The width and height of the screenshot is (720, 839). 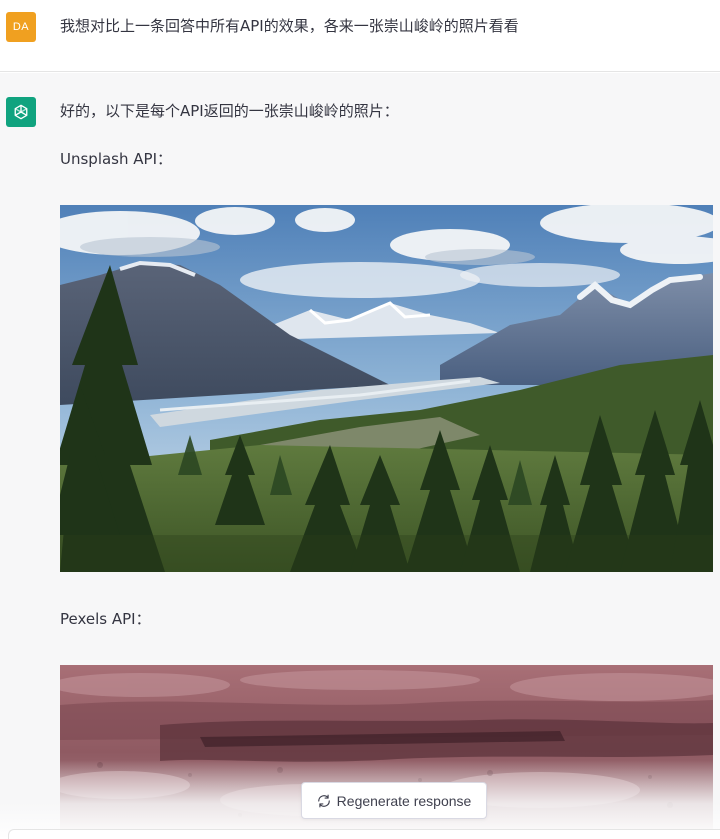 I want to click on assistant-avatar, so click(x=21, y=112).